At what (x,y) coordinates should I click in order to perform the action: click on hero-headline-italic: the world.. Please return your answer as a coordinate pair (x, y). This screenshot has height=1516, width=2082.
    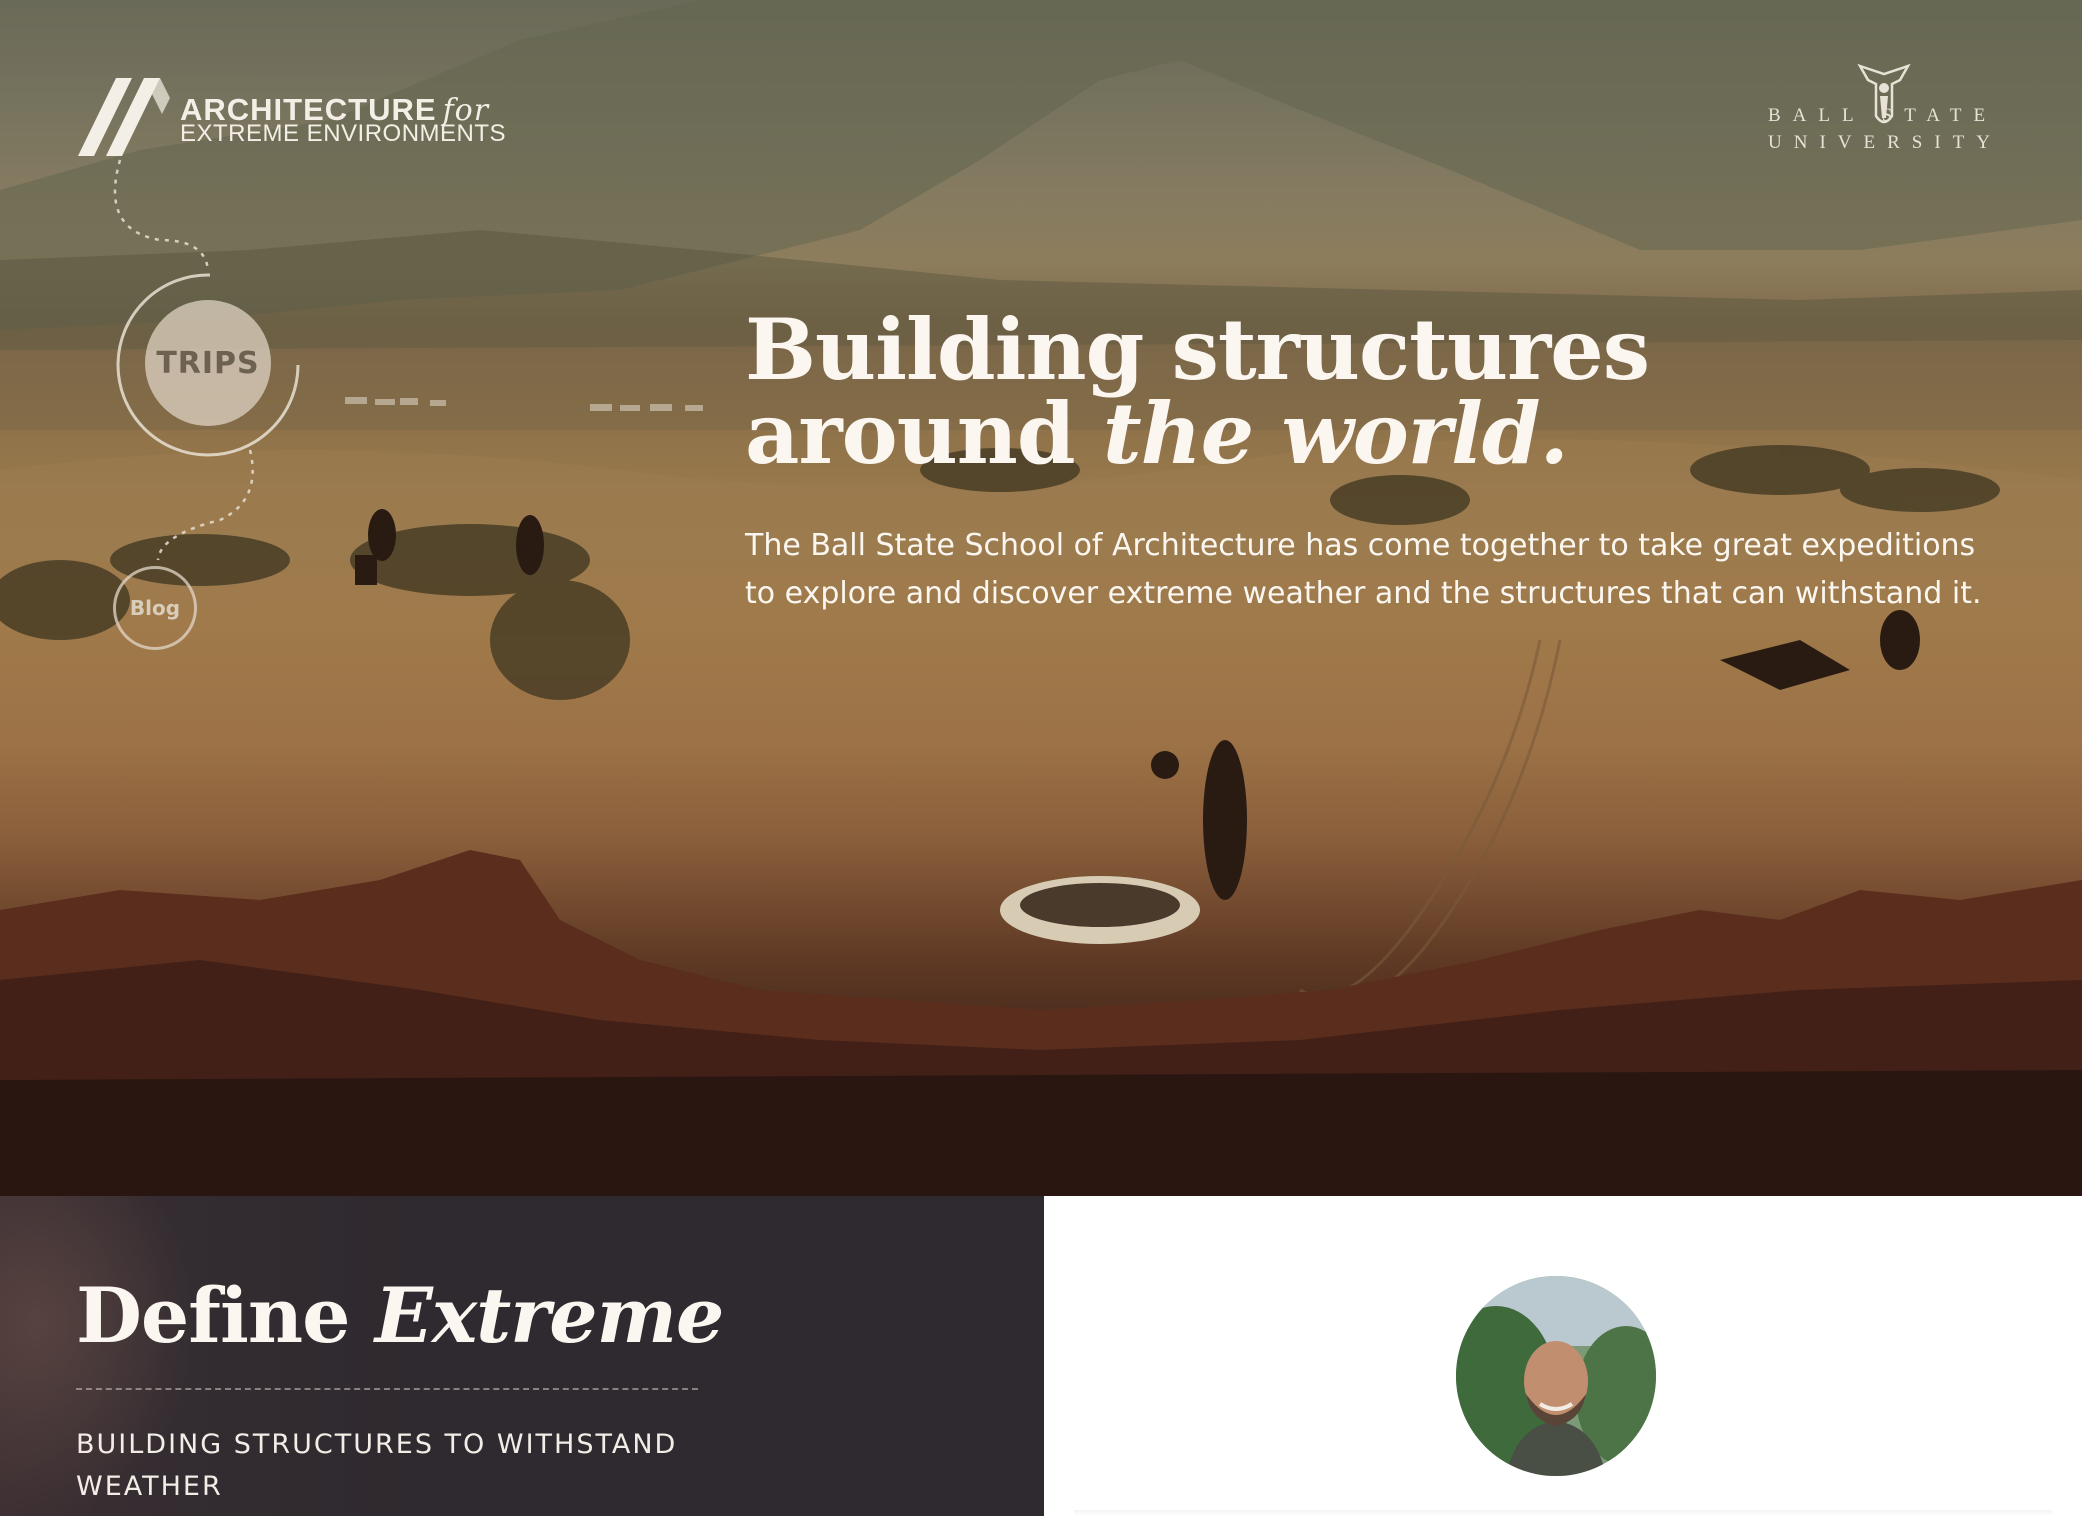
    Looking at the image, I should click on (1335, 433).